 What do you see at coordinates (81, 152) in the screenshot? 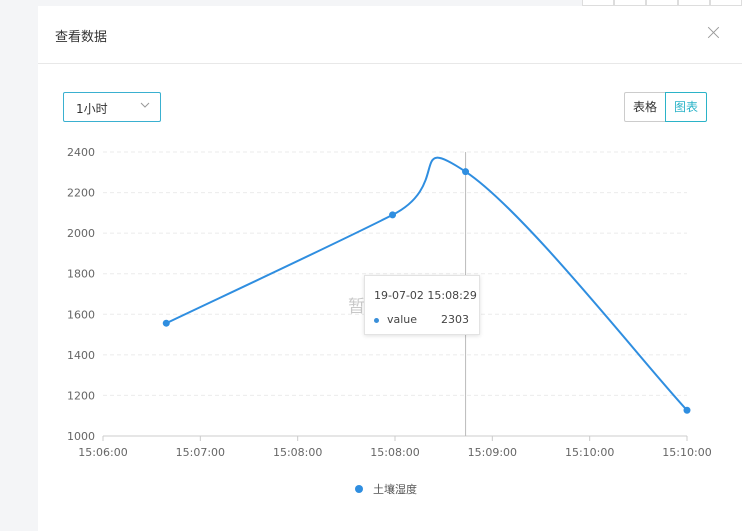
I see `y-tick-label: 2400` at bounding box center [81, 152].